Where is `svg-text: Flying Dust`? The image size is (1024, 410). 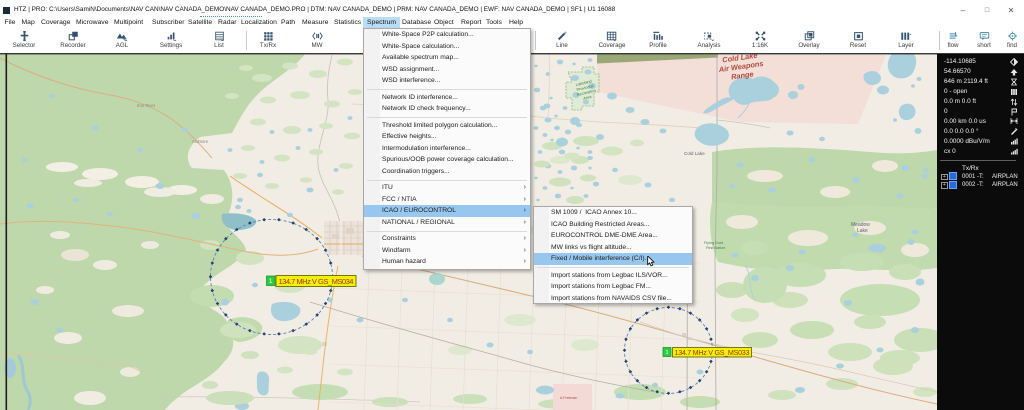 svg-text: Flying Dust is located at coordinates (714, 243).